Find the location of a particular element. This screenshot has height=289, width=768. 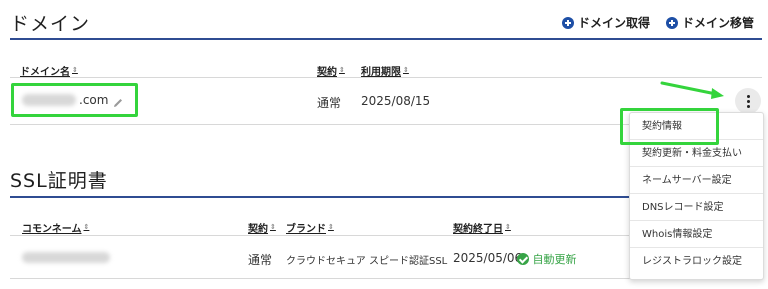

domain-expiry-date: 2025/08/15 is located at coordinates (396, 101).